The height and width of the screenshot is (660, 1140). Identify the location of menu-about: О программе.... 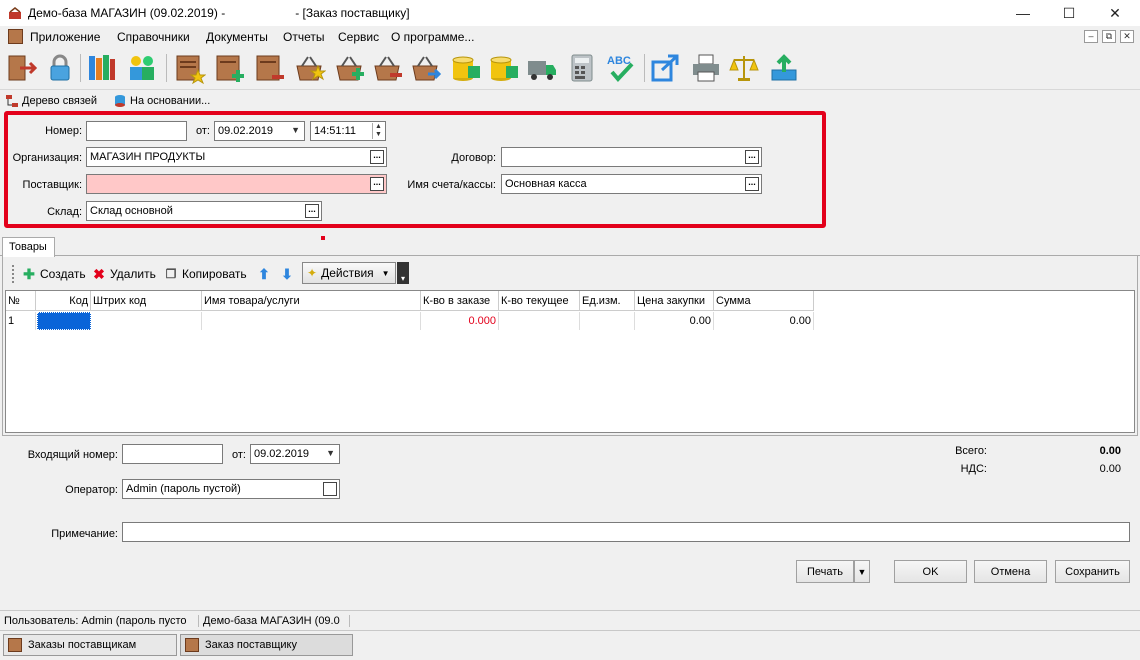
(432, 37).